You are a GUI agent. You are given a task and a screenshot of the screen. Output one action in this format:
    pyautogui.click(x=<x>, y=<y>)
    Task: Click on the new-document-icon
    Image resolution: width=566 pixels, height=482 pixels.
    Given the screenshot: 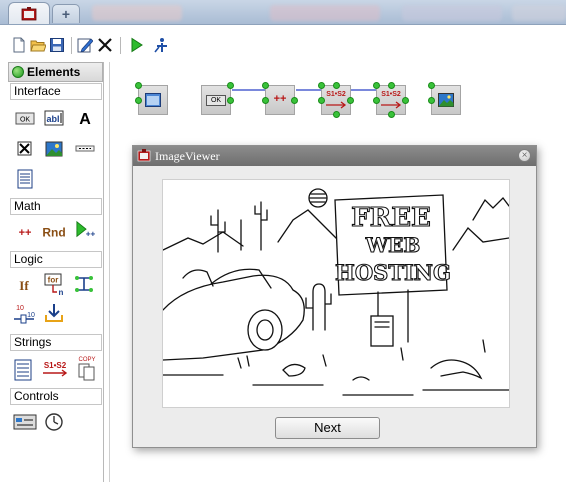 What is the action you would take?
    pyautogui.click(x=19, y=45)
    